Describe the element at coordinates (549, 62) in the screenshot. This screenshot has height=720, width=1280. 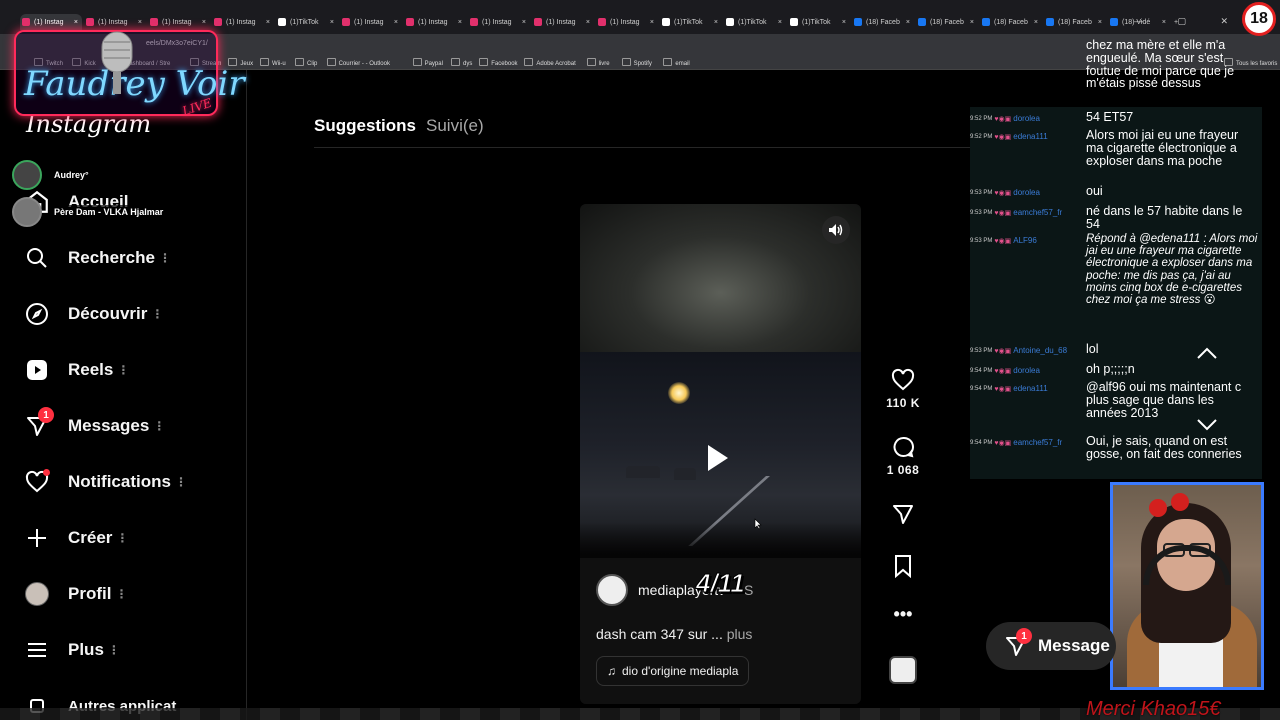
I see `bookmark-item: Adobe Acrobat` at that location.